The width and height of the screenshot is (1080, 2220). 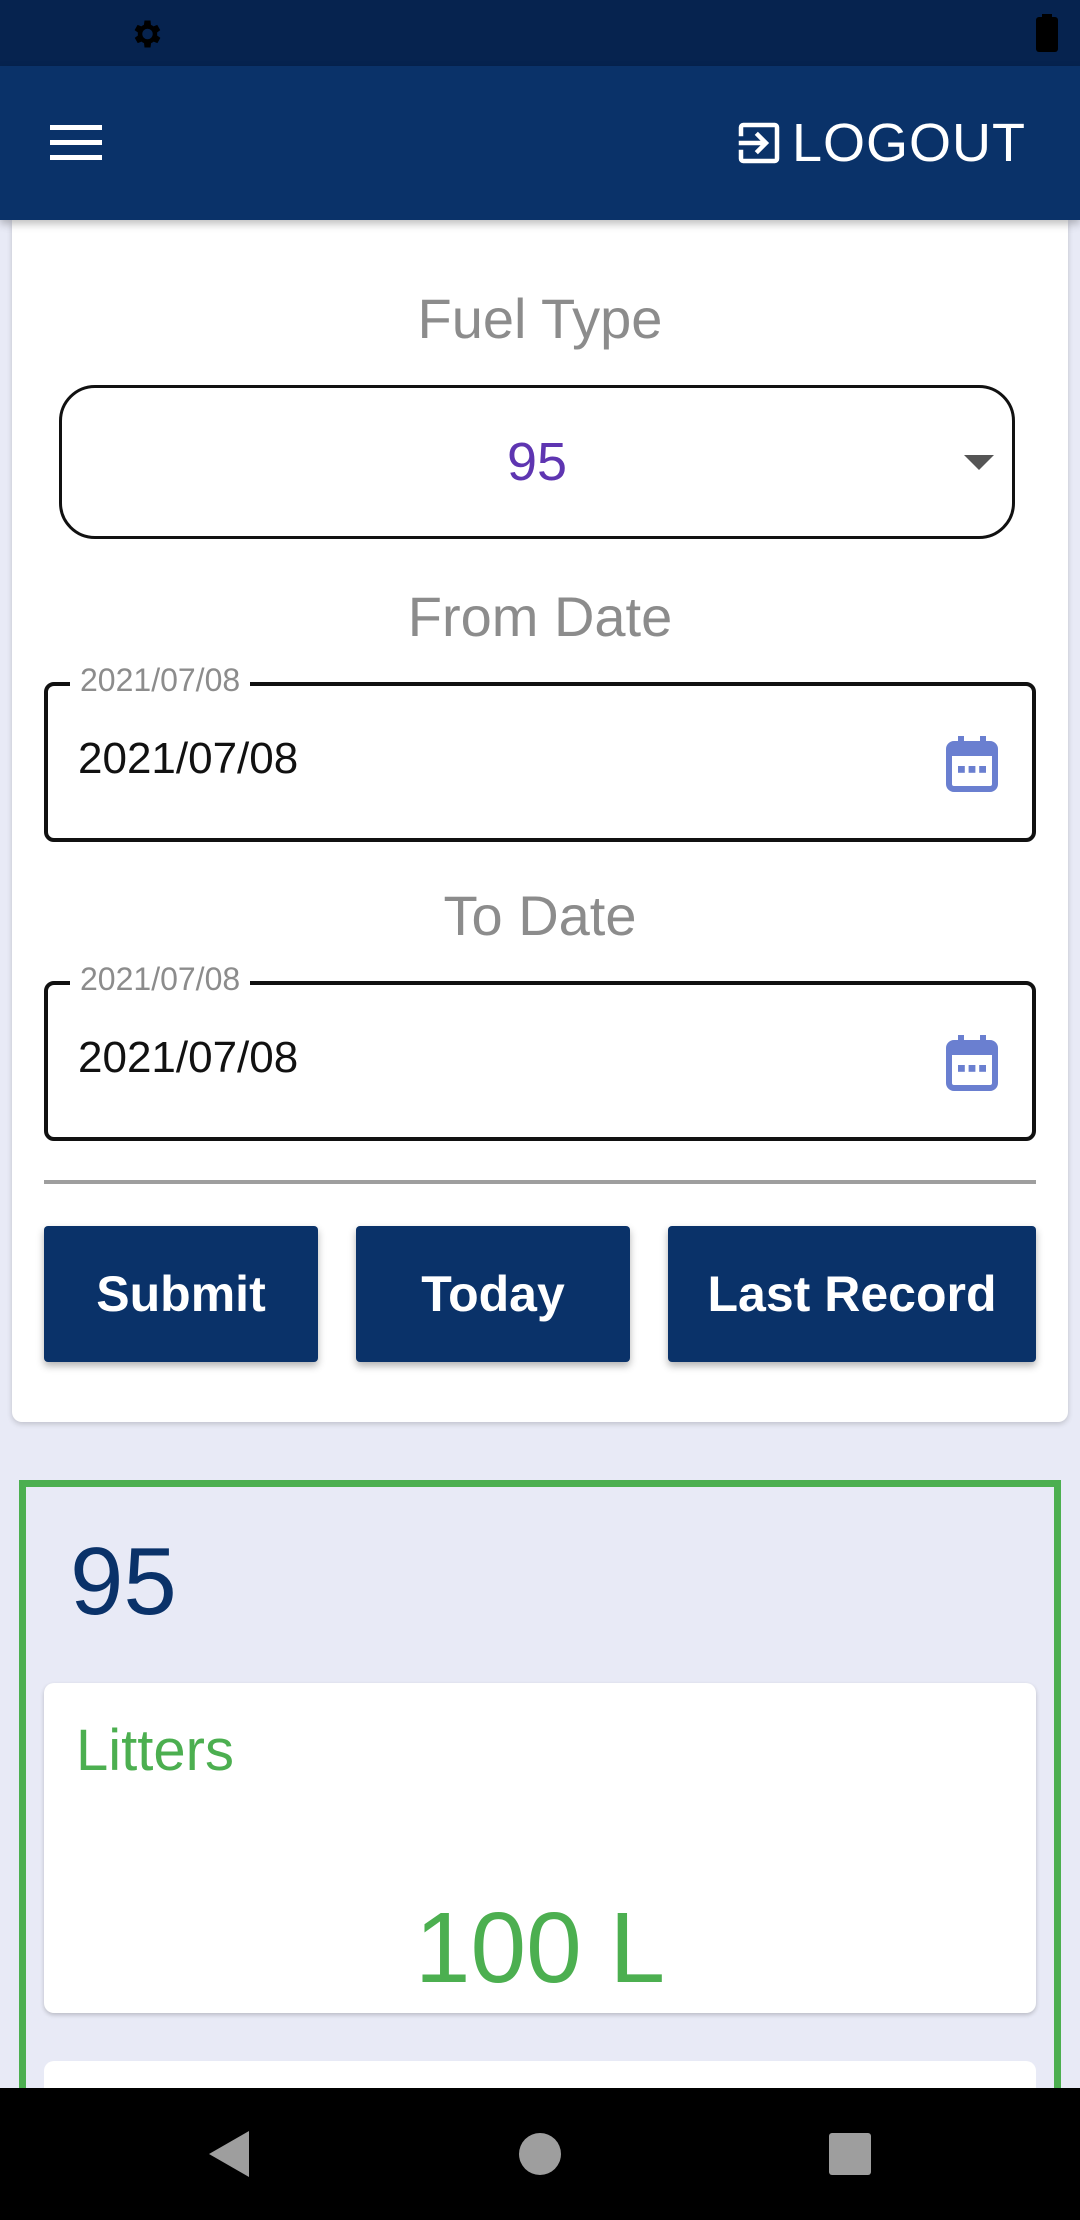 What do you see at coordinates (123, 1581) in the screenshot?
I see `result-fuel-type: 95` at bounding box center [123, 1581].